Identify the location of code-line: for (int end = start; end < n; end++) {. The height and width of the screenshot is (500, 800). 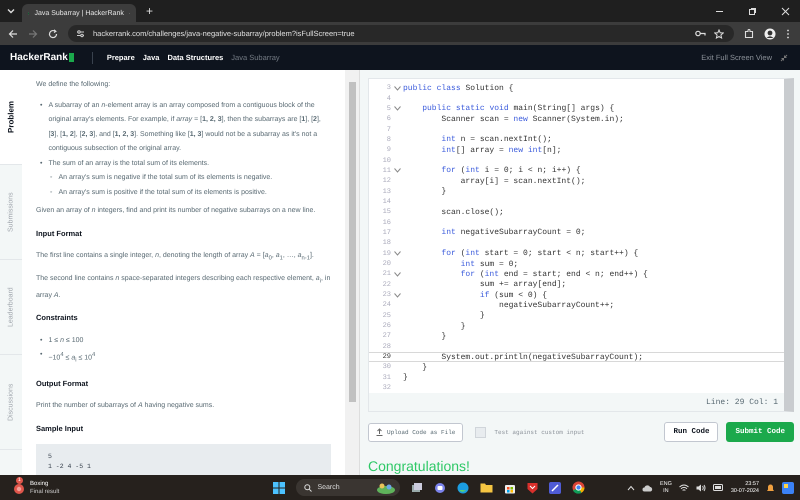
(554, 274).